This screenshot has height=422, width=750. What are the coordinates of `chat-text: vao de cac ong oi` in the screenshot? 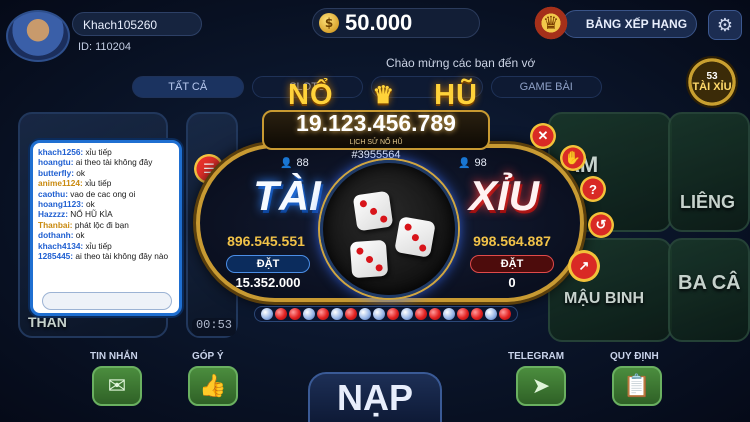 It's located at (101, 193).